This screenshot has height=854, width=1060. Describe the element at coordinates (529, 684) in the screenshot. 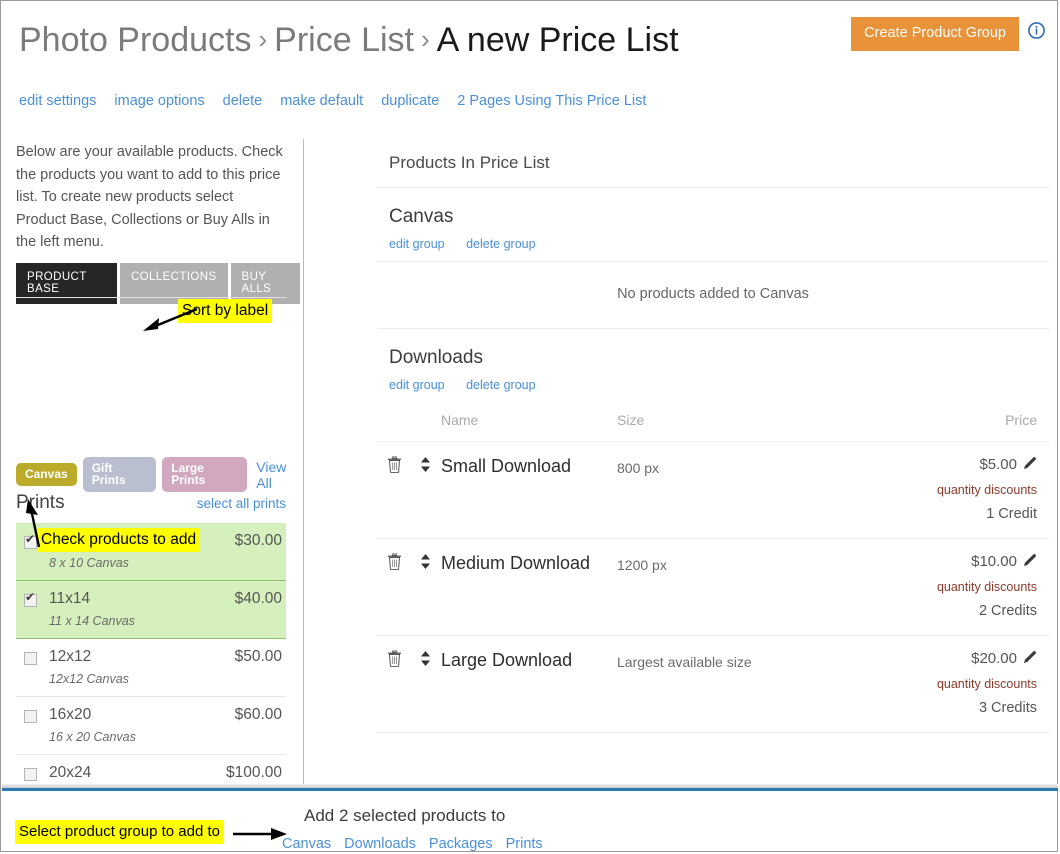

I see `download-name: Large Download` at that location.